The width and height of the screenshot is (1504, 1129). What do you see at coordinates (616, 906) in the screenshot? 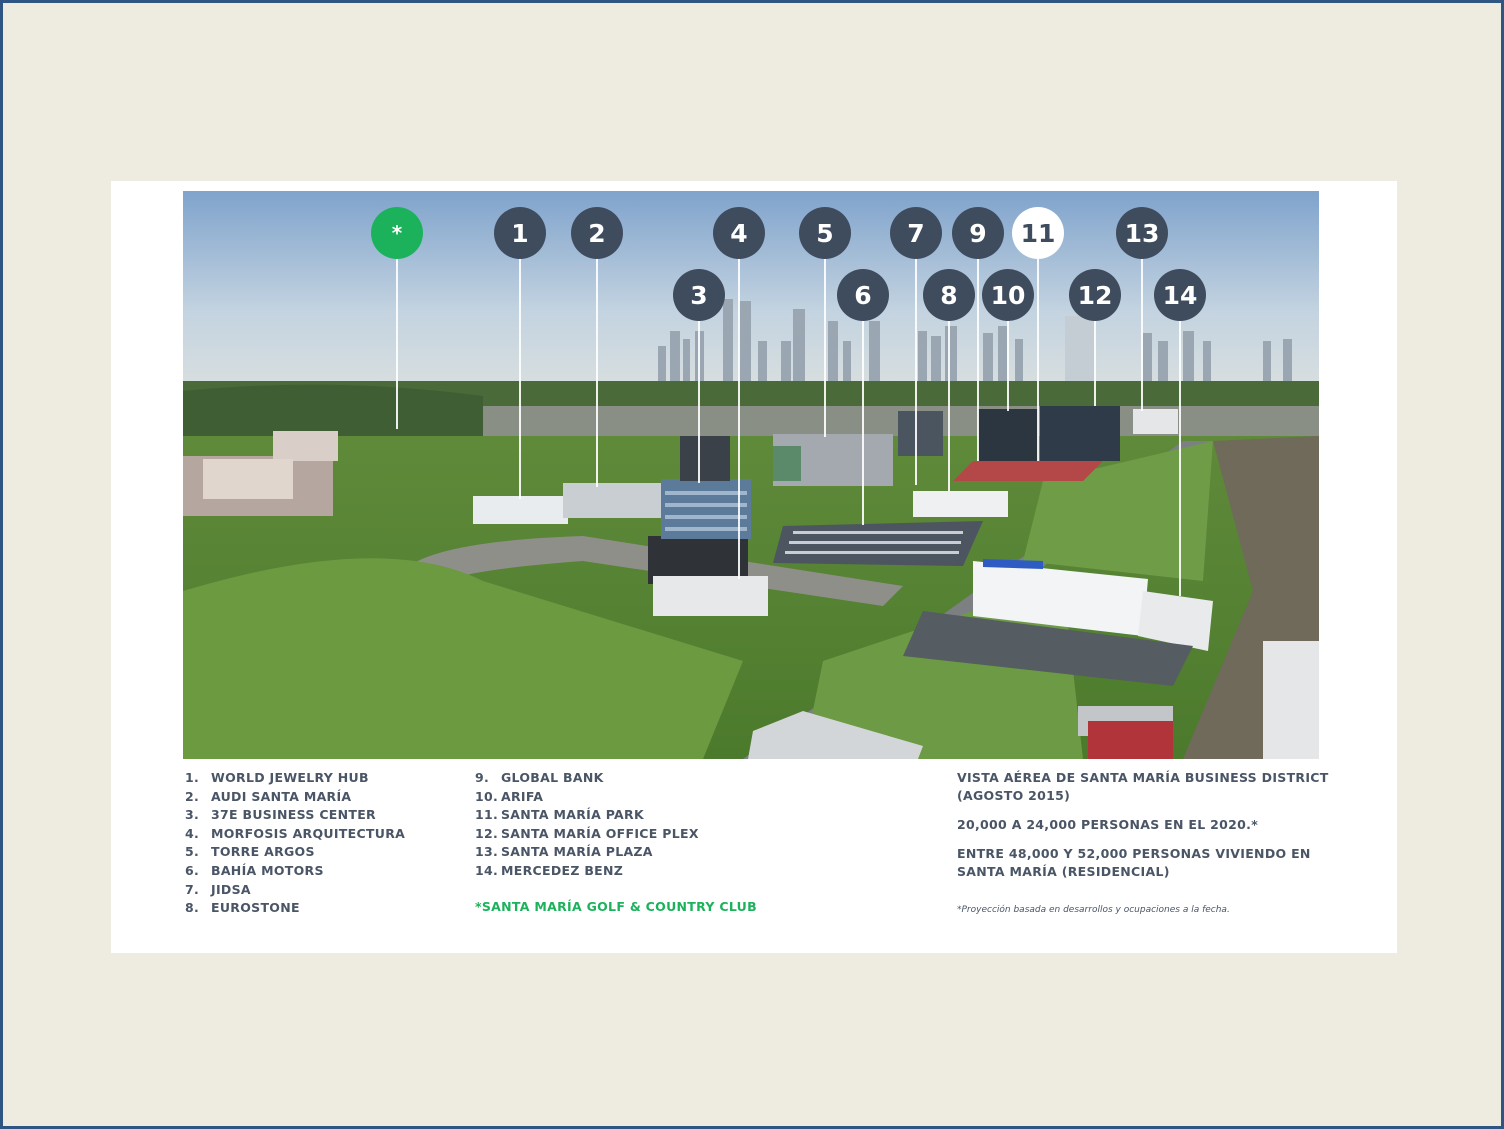
I see `golf-club-label: *SANTA MARÍA GOLF & COUNTRY CLUB` at bounding box center [616, 906].